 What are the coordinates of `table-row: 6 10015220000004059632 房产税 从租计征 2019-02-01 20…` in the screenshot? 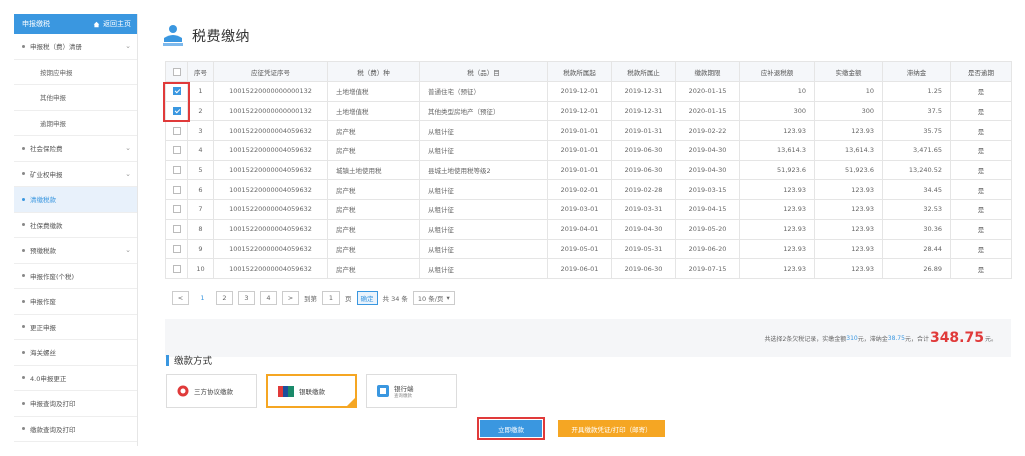 It's located at (588, 190).